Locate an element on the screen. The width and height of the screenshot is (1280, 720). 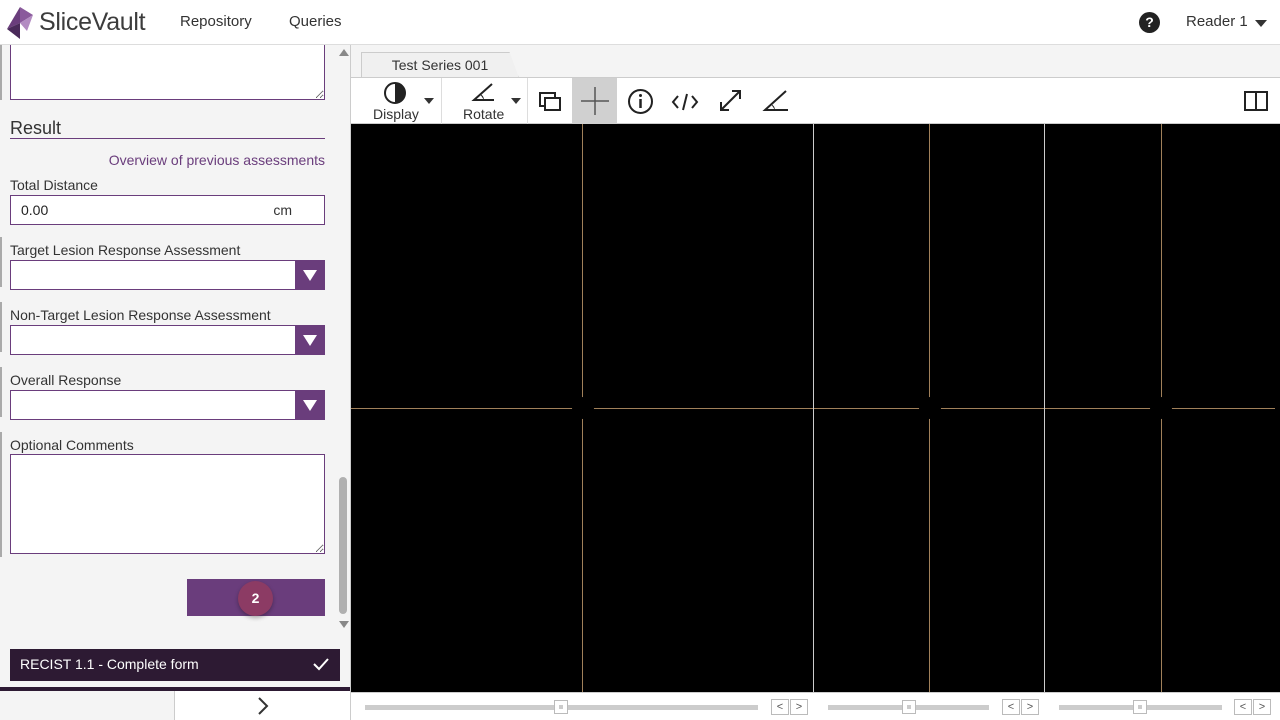
contrast-icon is located at coordinates (395, 93).